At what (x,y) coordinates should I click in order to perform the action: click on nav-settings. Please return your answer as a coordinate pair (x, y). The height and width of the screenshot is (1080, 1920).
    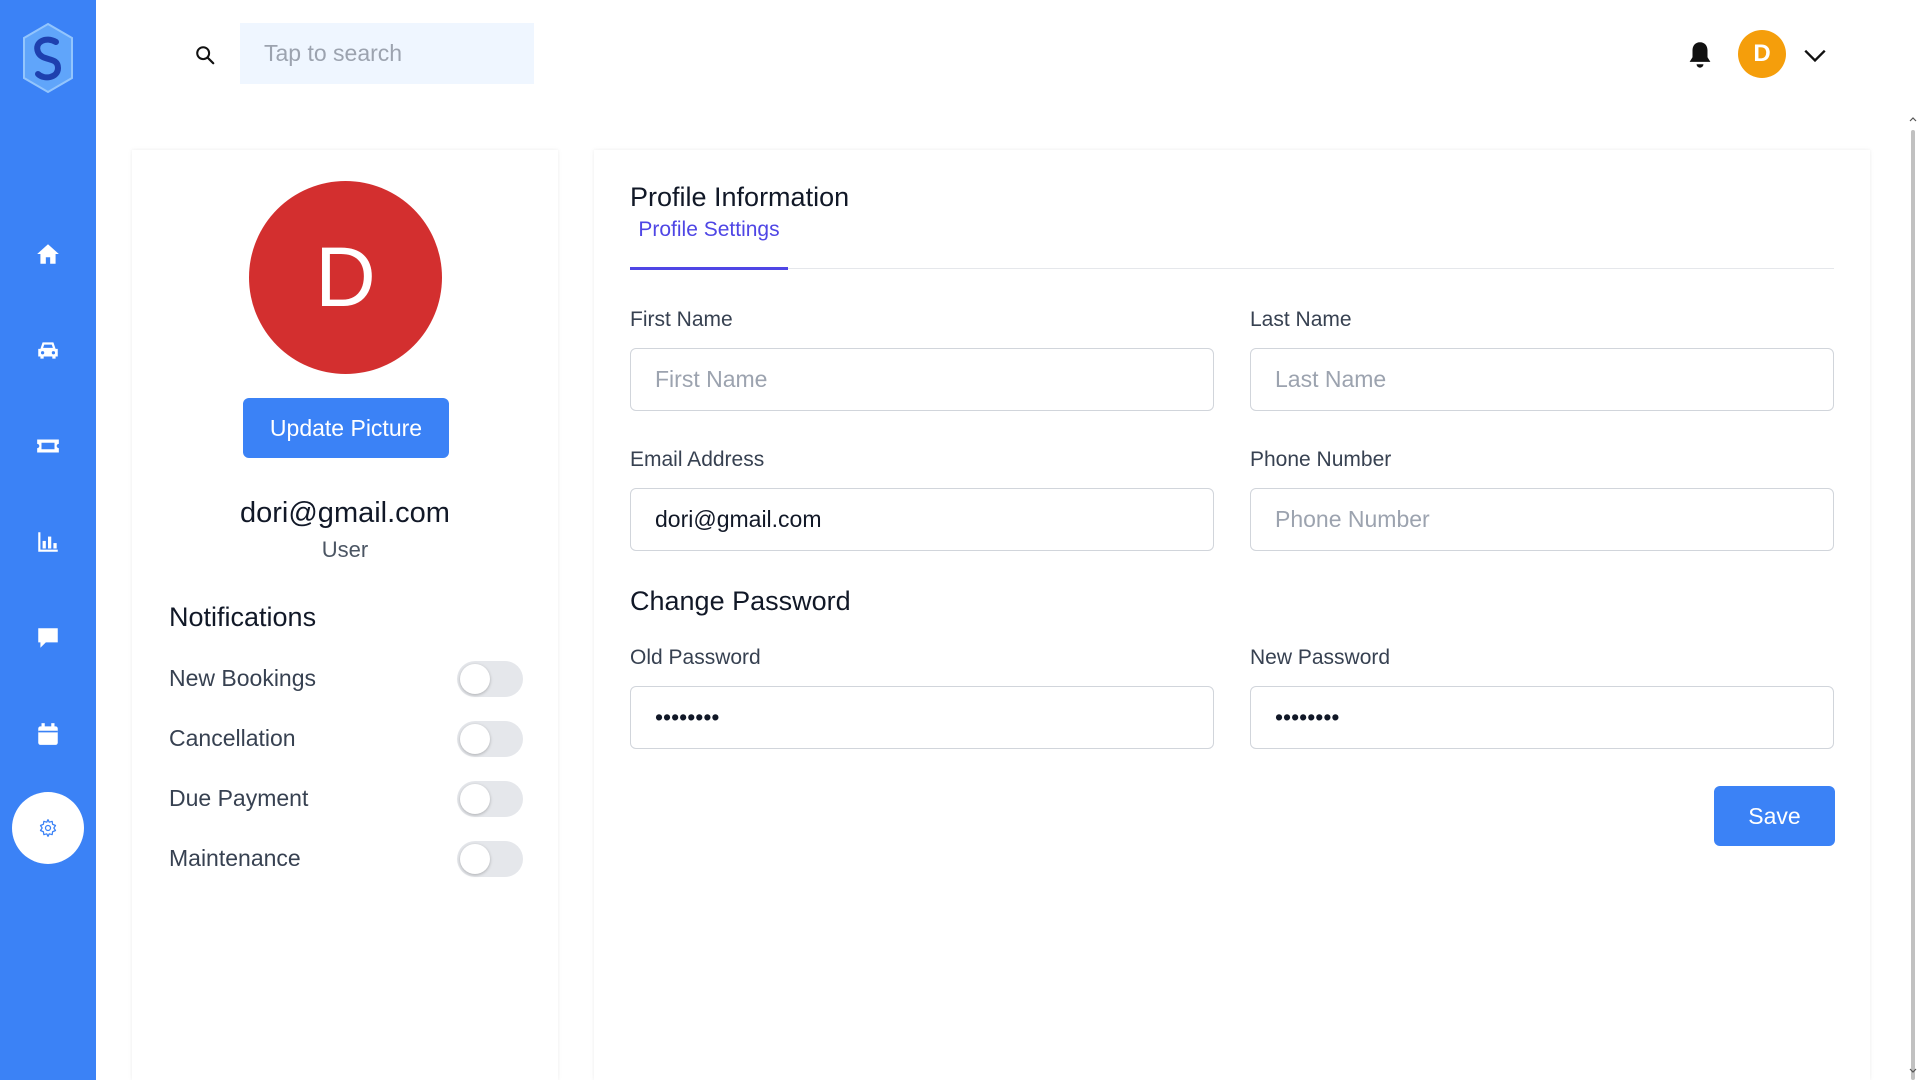
    Looking at the image, I should click on (48, 828).